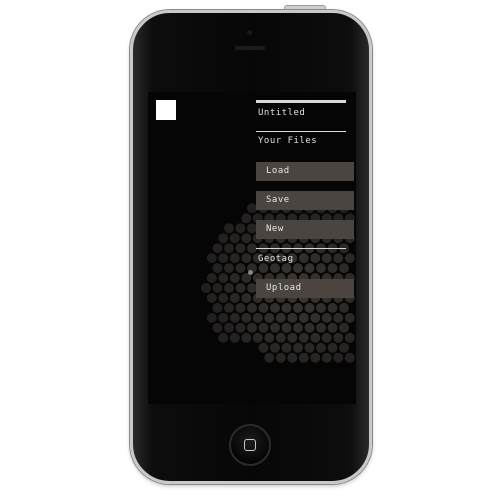 Image resolution: width=500 pixels, height=500 pixels. I want to click on save-button: Save, so click(305, 200).